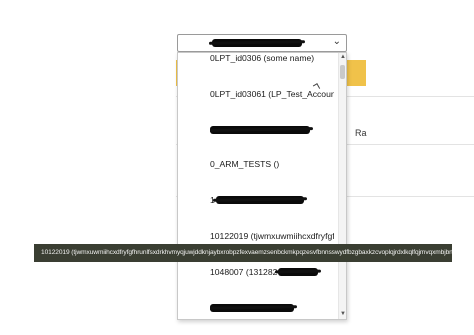 Image resolution: width=474 pixels, height=335 pixels. What do you see at coordinates (342, 72) in the screenshot?
I see `scrollbar-thumb` at bounding box center [342, 72].